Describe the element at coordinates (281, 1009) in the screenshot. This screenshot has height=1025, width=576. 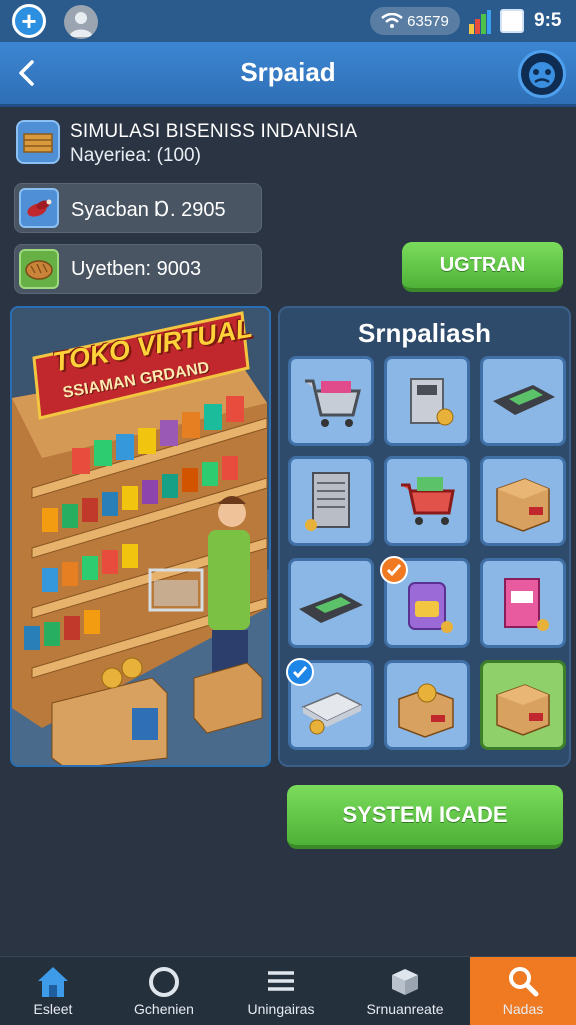
I see `nav-label-list: Uningairas` at that location.